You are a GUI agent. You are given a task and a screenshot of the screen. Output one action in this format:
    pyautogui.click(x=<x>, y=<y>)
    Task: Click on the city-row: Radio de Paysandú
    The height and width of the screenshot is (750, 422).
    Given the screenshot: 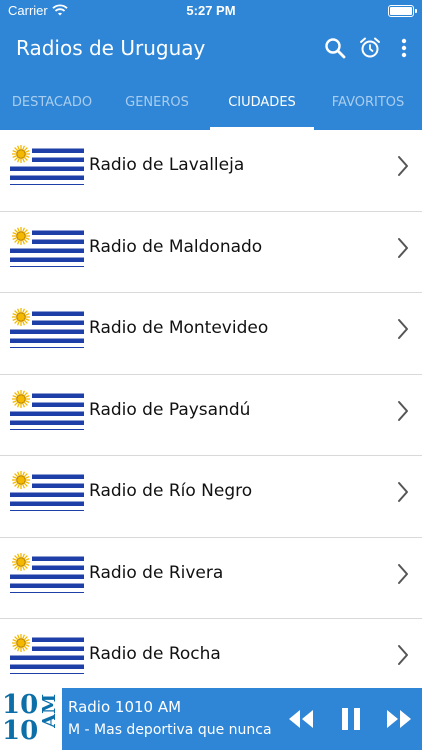 What is the action you would take?
    pyautogui.click(x=211, y=415)
    